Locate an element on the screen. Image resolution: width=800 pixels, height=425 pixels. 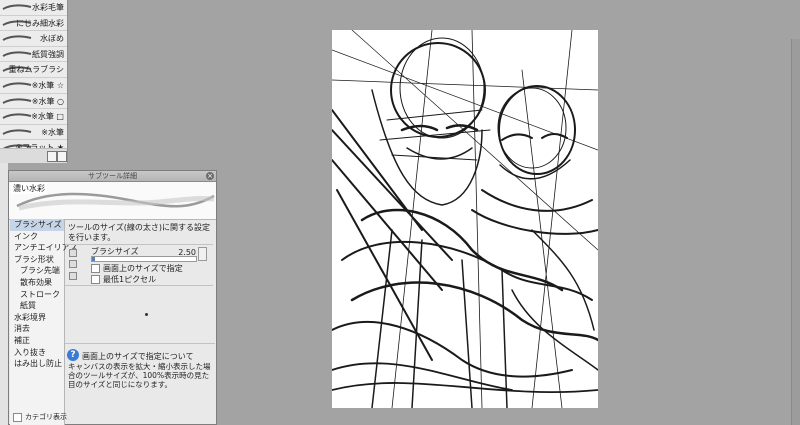
min-pixel-checkbox is located at coordinates (95, 279).